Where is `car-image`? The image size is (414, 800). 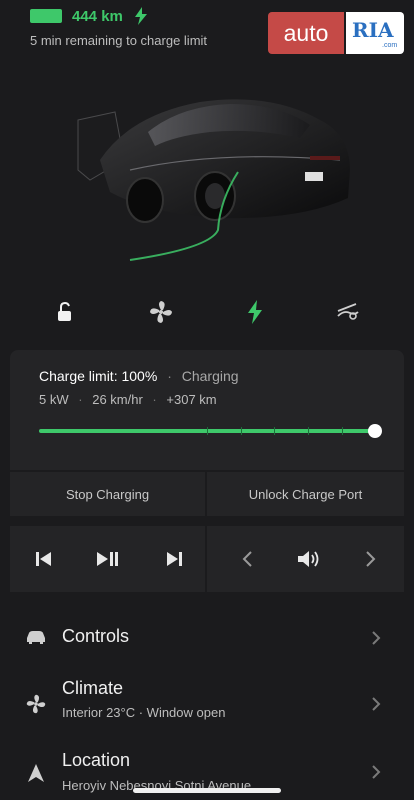 car-image is located at coordinates (213, 180).